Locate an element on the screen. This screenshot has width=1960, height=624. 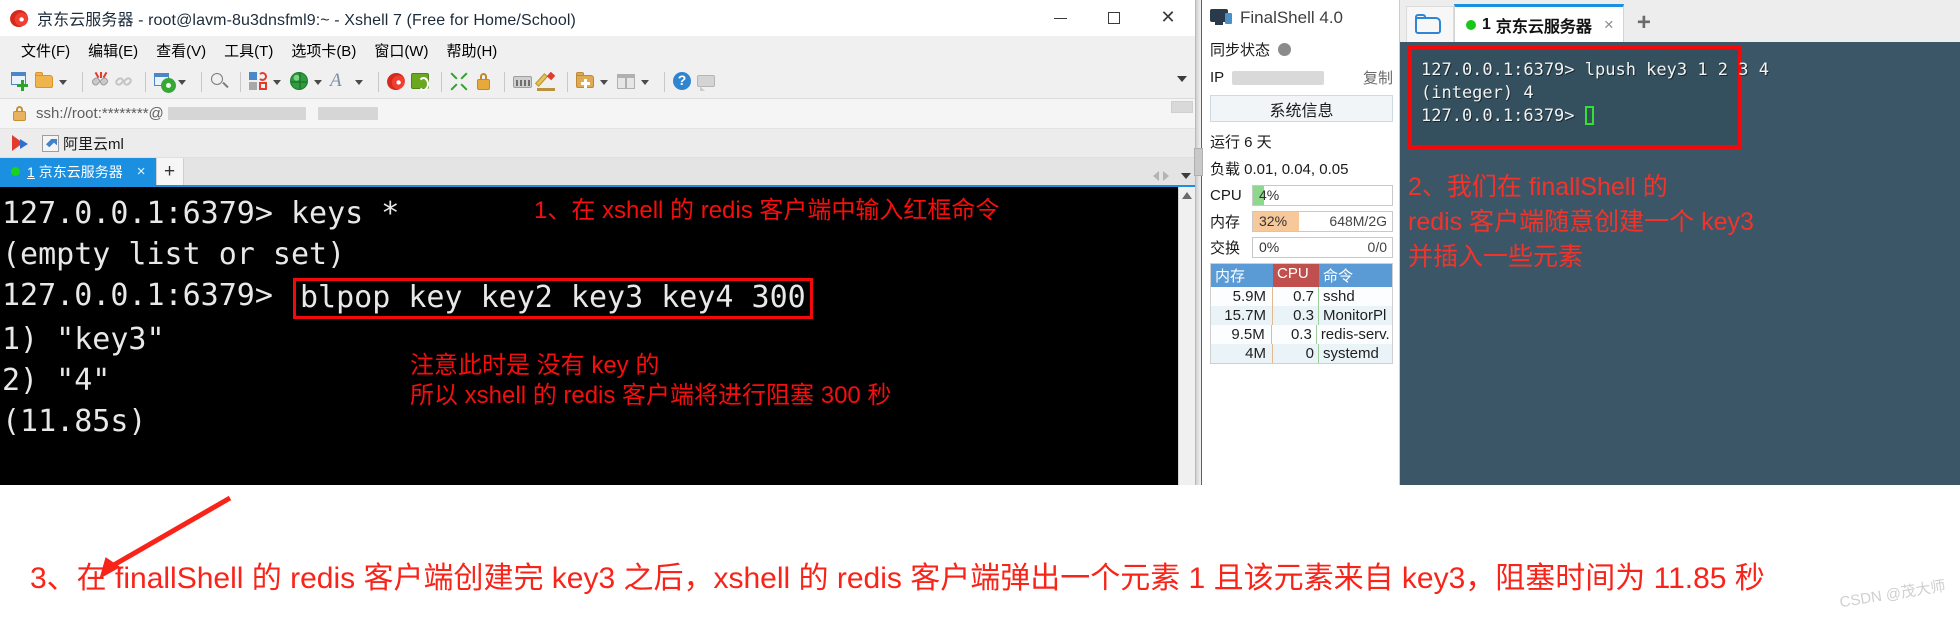
cell-cpu: 0.7 is located at coordinates (1296, 296).